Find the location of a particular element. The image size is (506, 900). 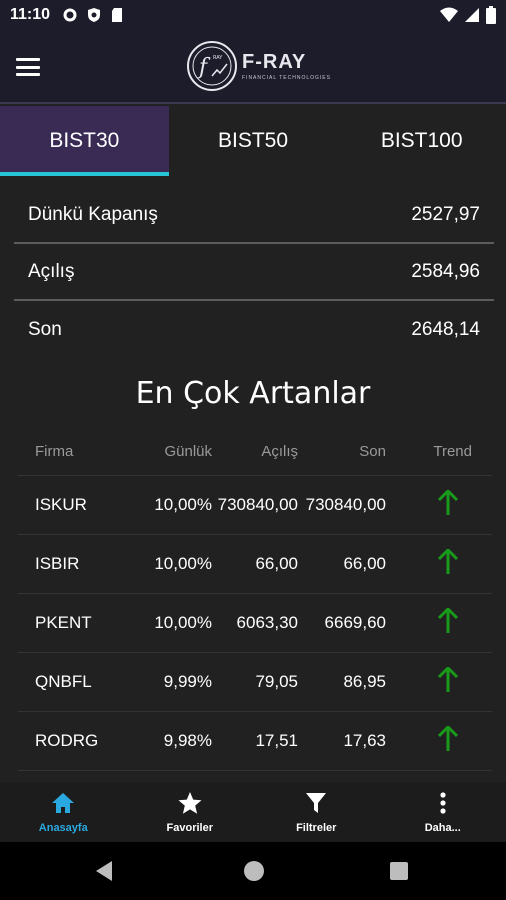

cell-acilis: 79,05 is located at coordinates (276, 681).